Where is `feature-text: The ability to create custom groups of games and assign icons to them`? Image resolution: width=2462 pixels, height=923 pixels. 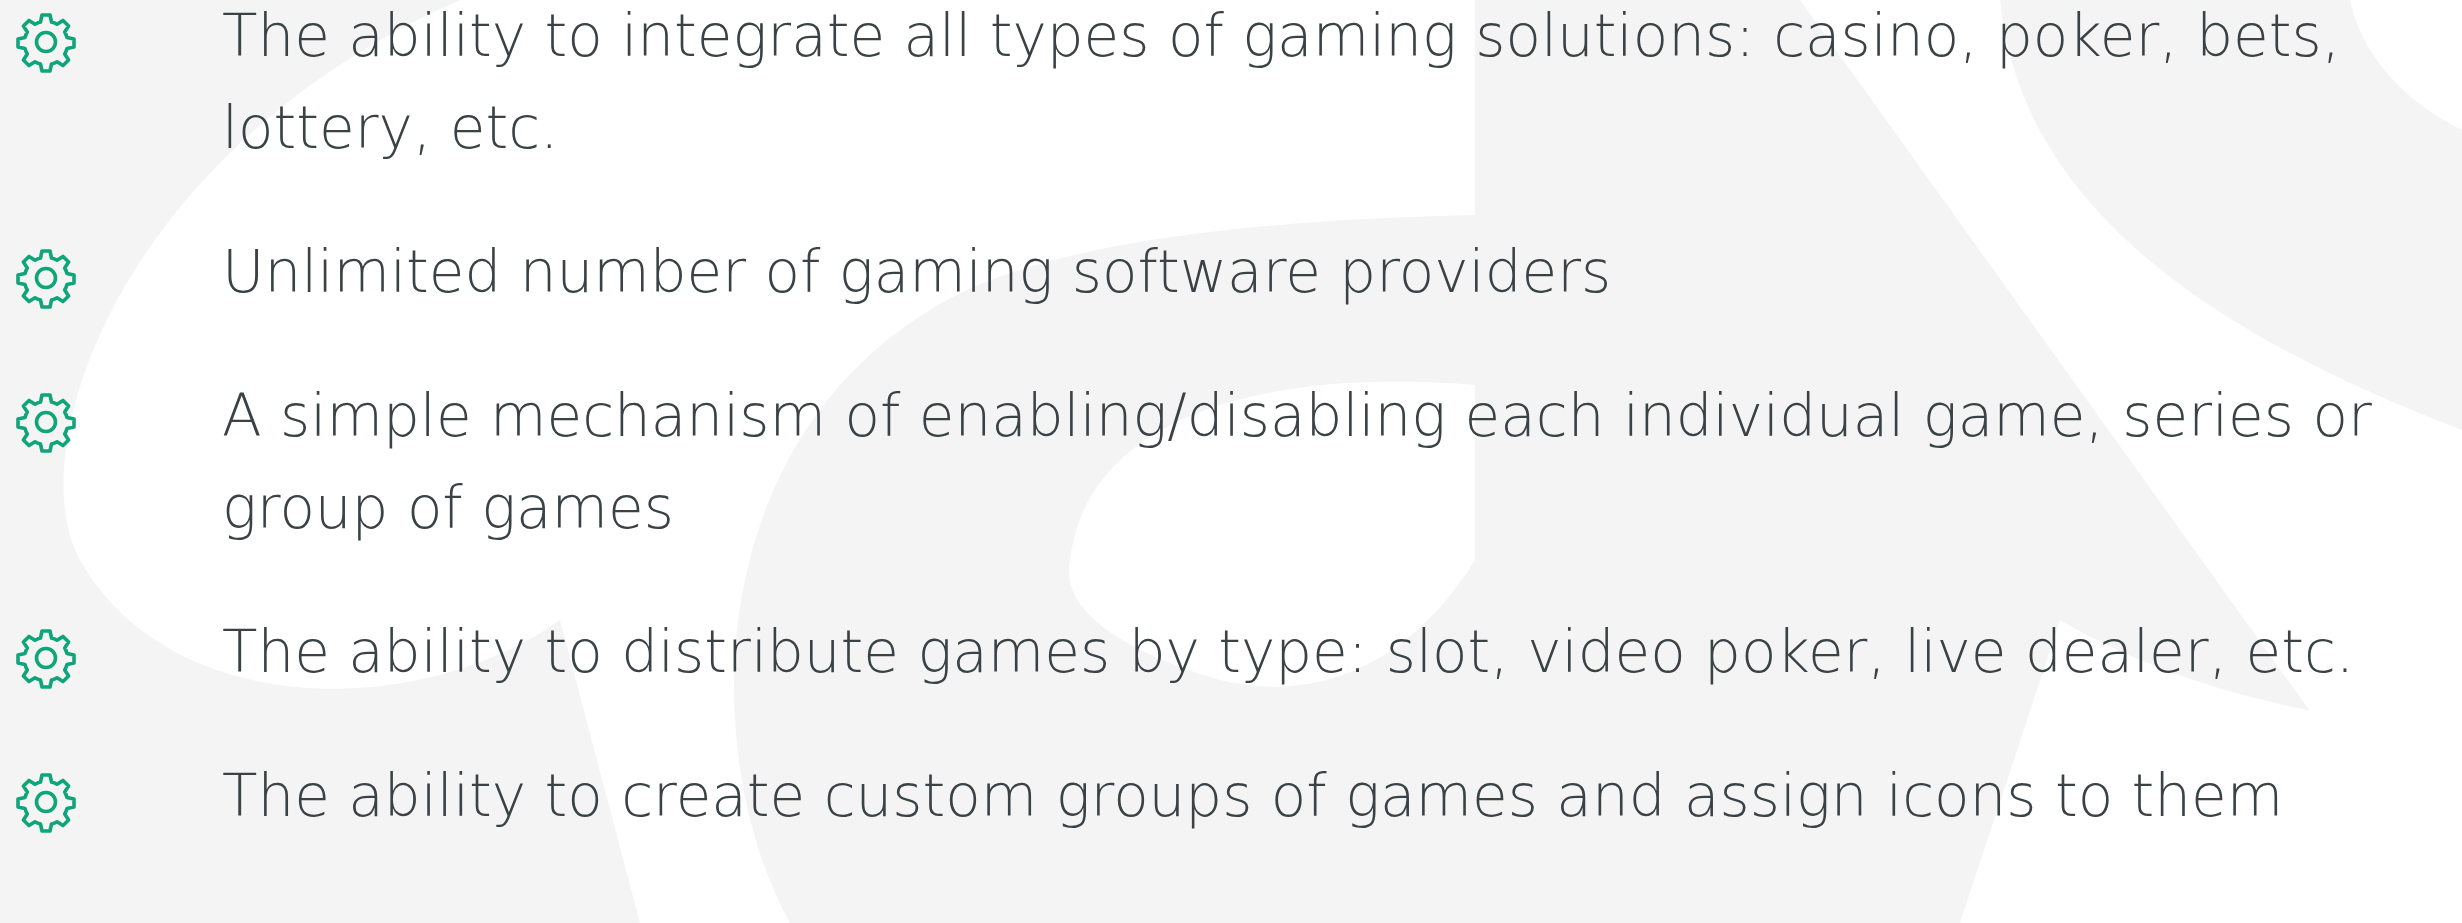
feature-text: The ability to create custom groups of games and assign icons to them is located at coordinates (1253, 796).